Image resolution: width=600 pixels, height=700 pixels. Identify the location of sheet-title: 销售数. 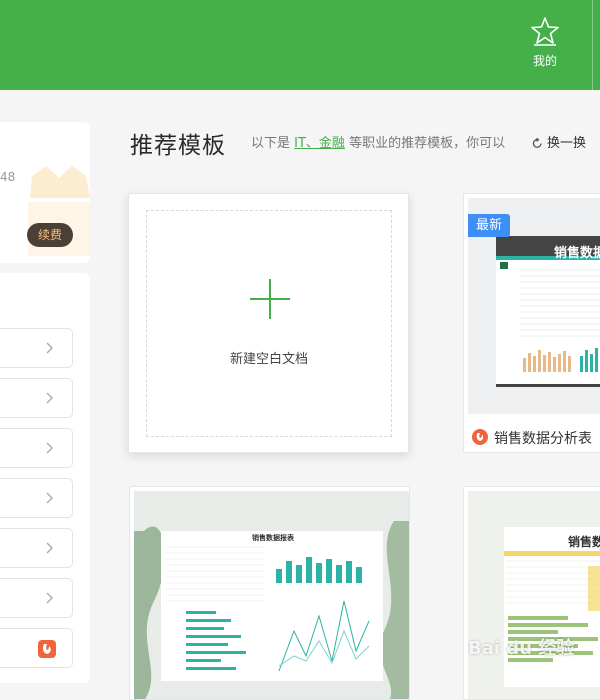
(584, 542).